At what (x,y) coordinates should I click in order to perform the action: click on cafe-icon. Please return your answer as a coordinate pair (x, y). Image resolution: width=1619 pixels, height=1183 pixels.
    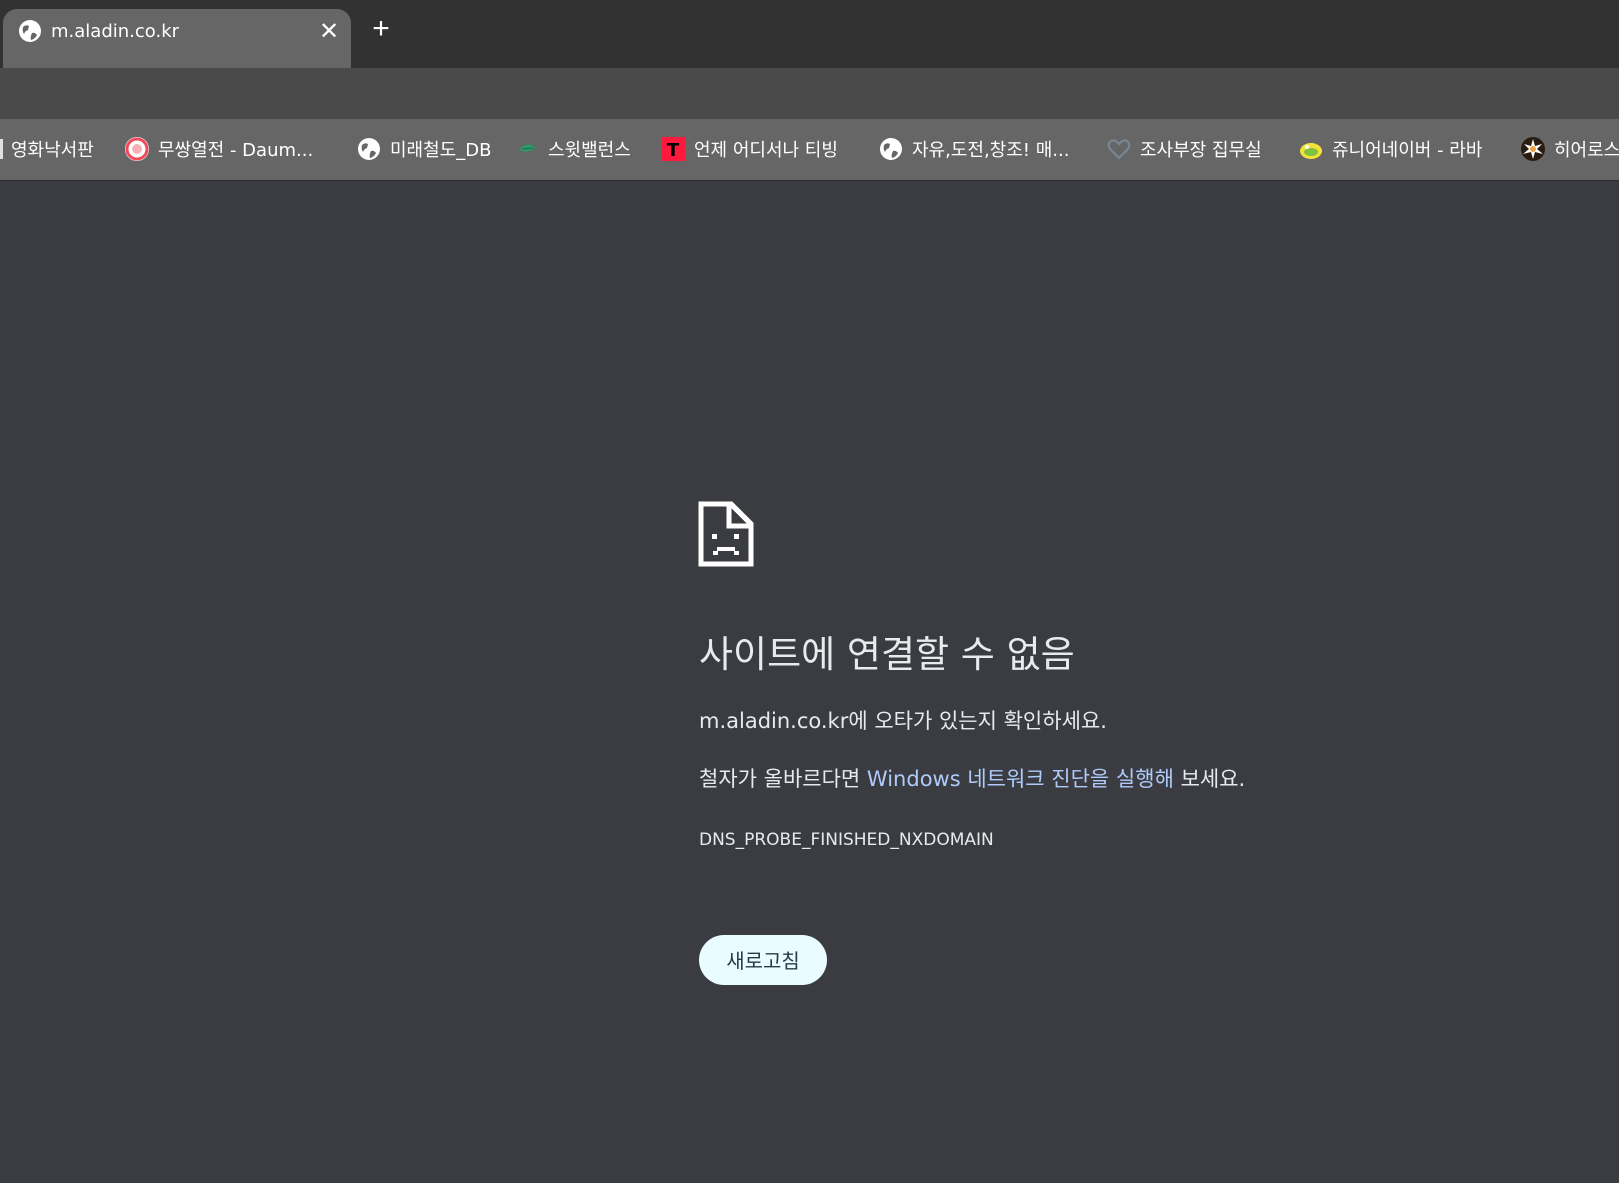
    Looking at the image, I should click on (137, 149).